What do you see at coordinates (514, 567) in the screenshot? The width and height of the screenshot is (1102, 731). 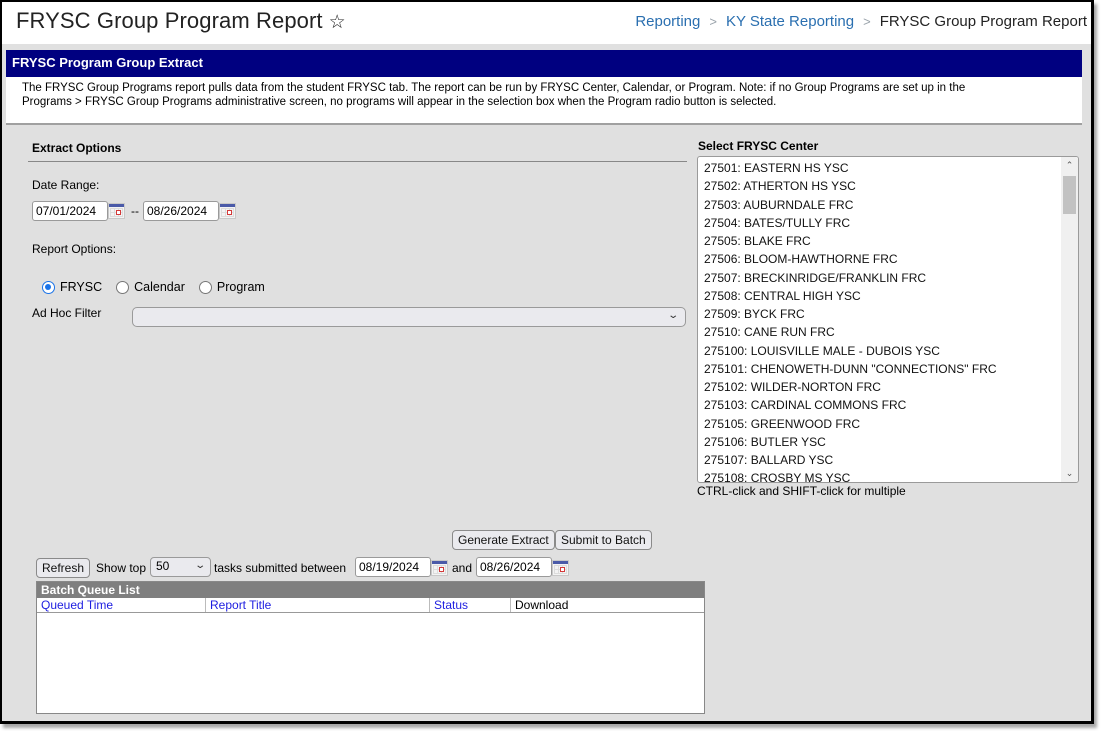 I see `batch-to-date-input` at bounding box center [514, 567].